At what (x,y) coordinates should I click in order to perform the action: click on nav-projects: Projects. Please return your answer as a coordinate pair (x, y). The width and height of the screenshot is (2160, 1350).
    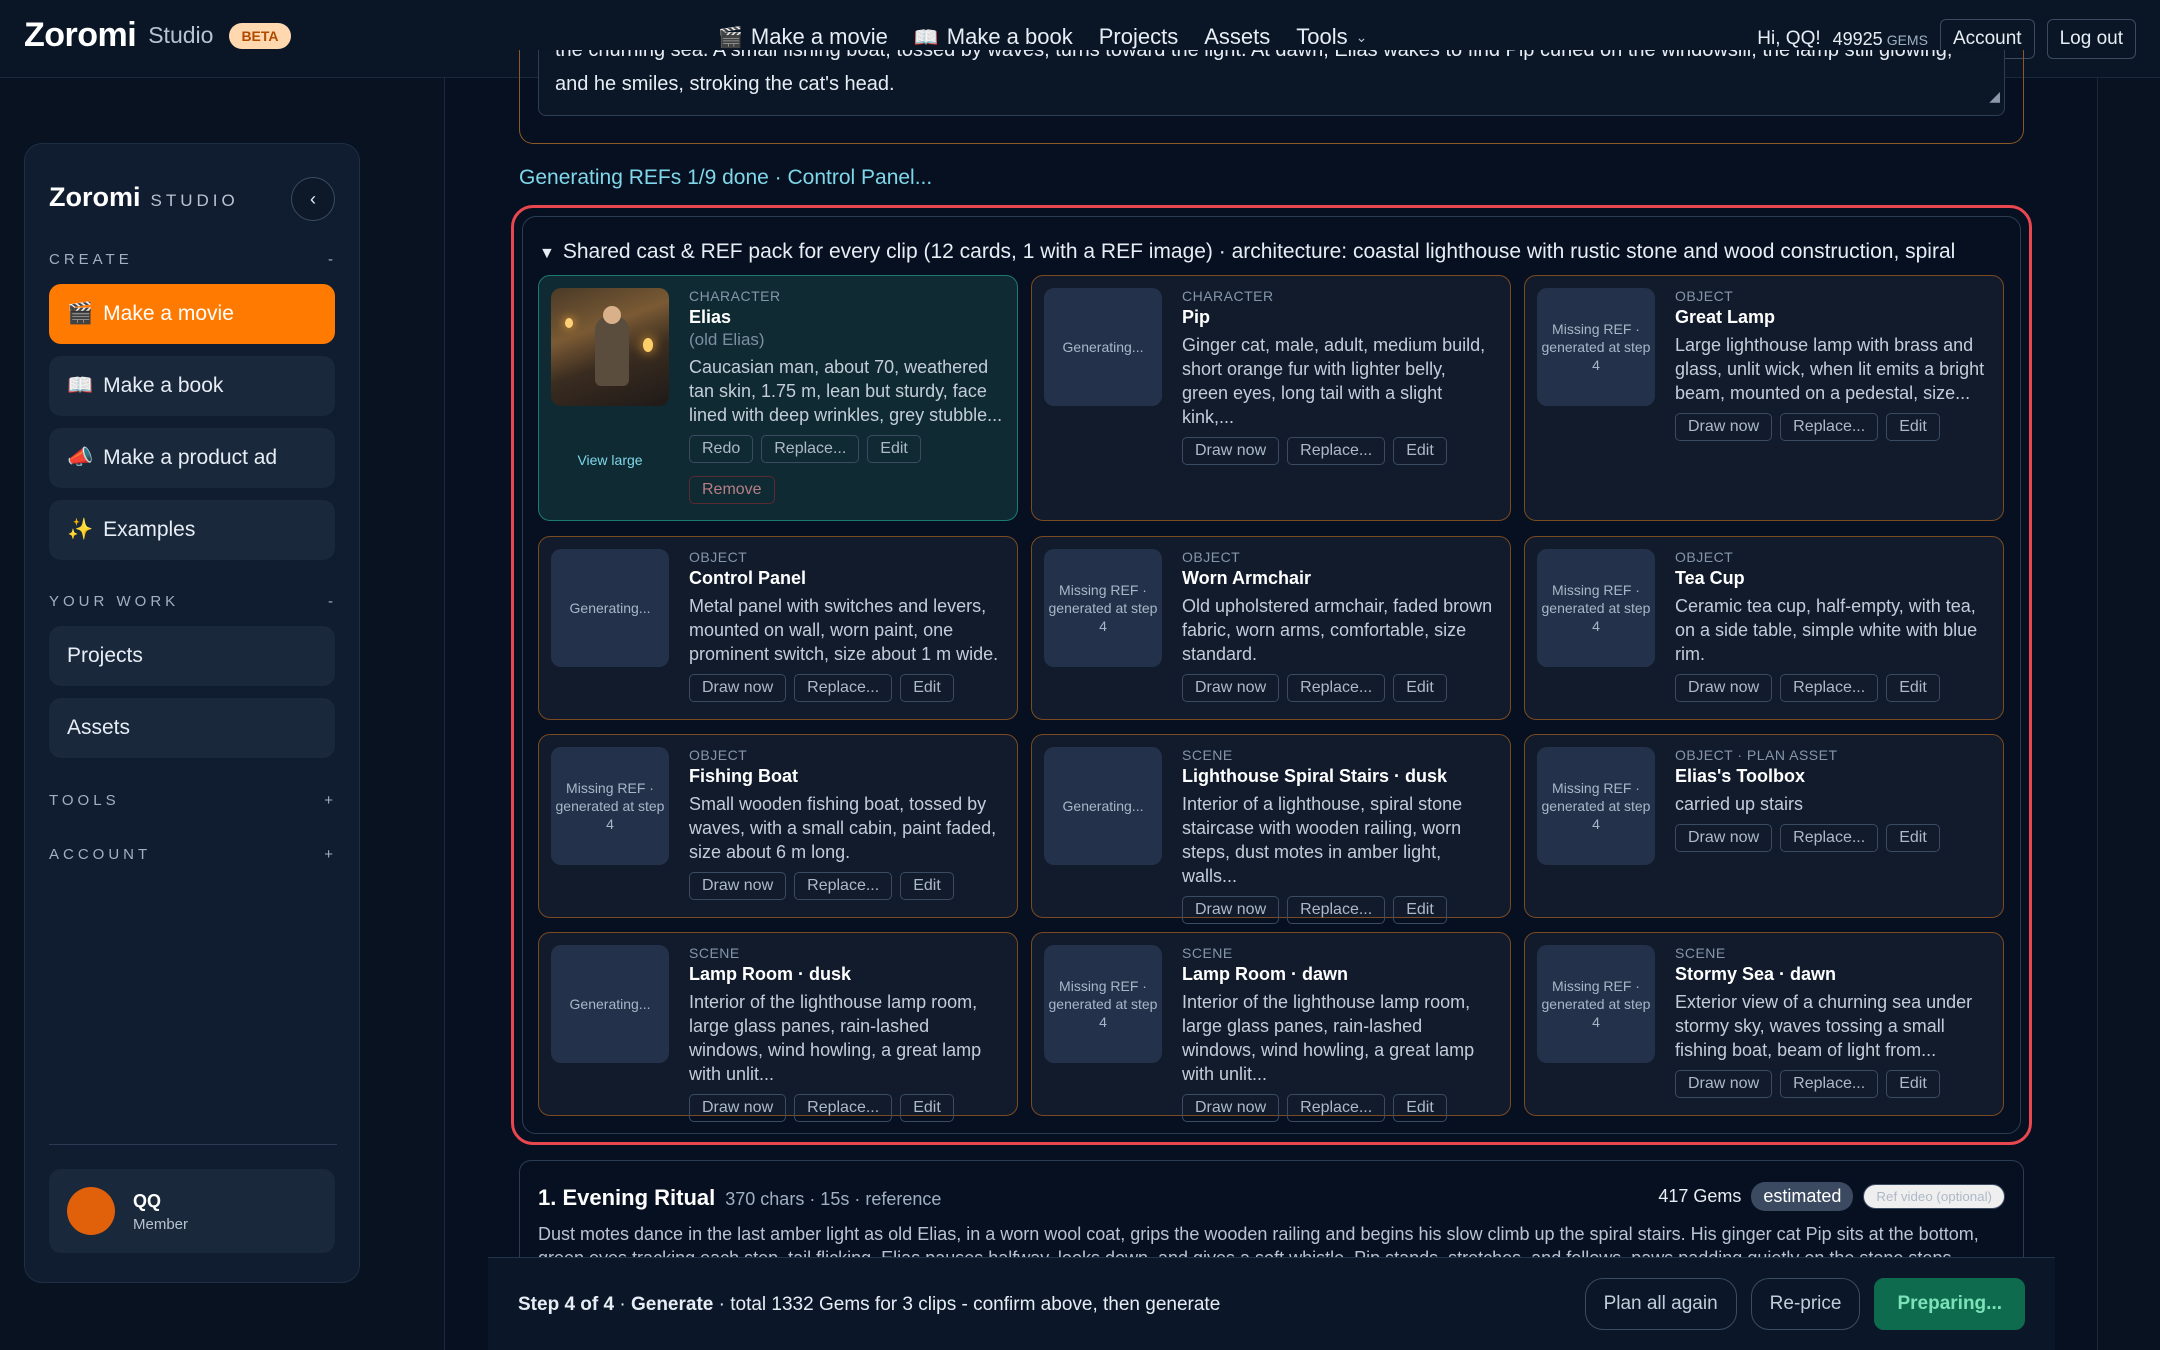
    Looking at the image, I should click on (1138, 37).